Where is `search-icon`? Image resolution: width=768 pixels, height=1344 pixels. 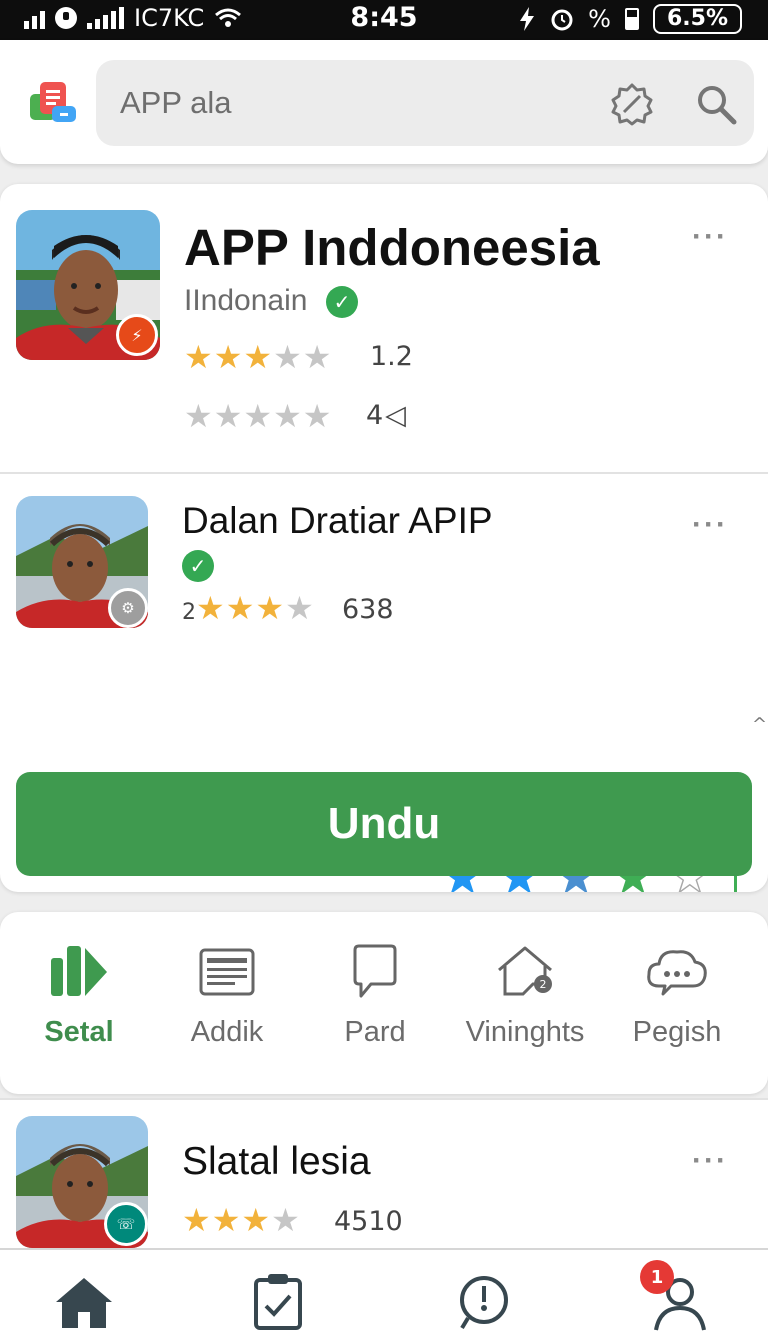
search-icon is located at coordinates (716, 104).